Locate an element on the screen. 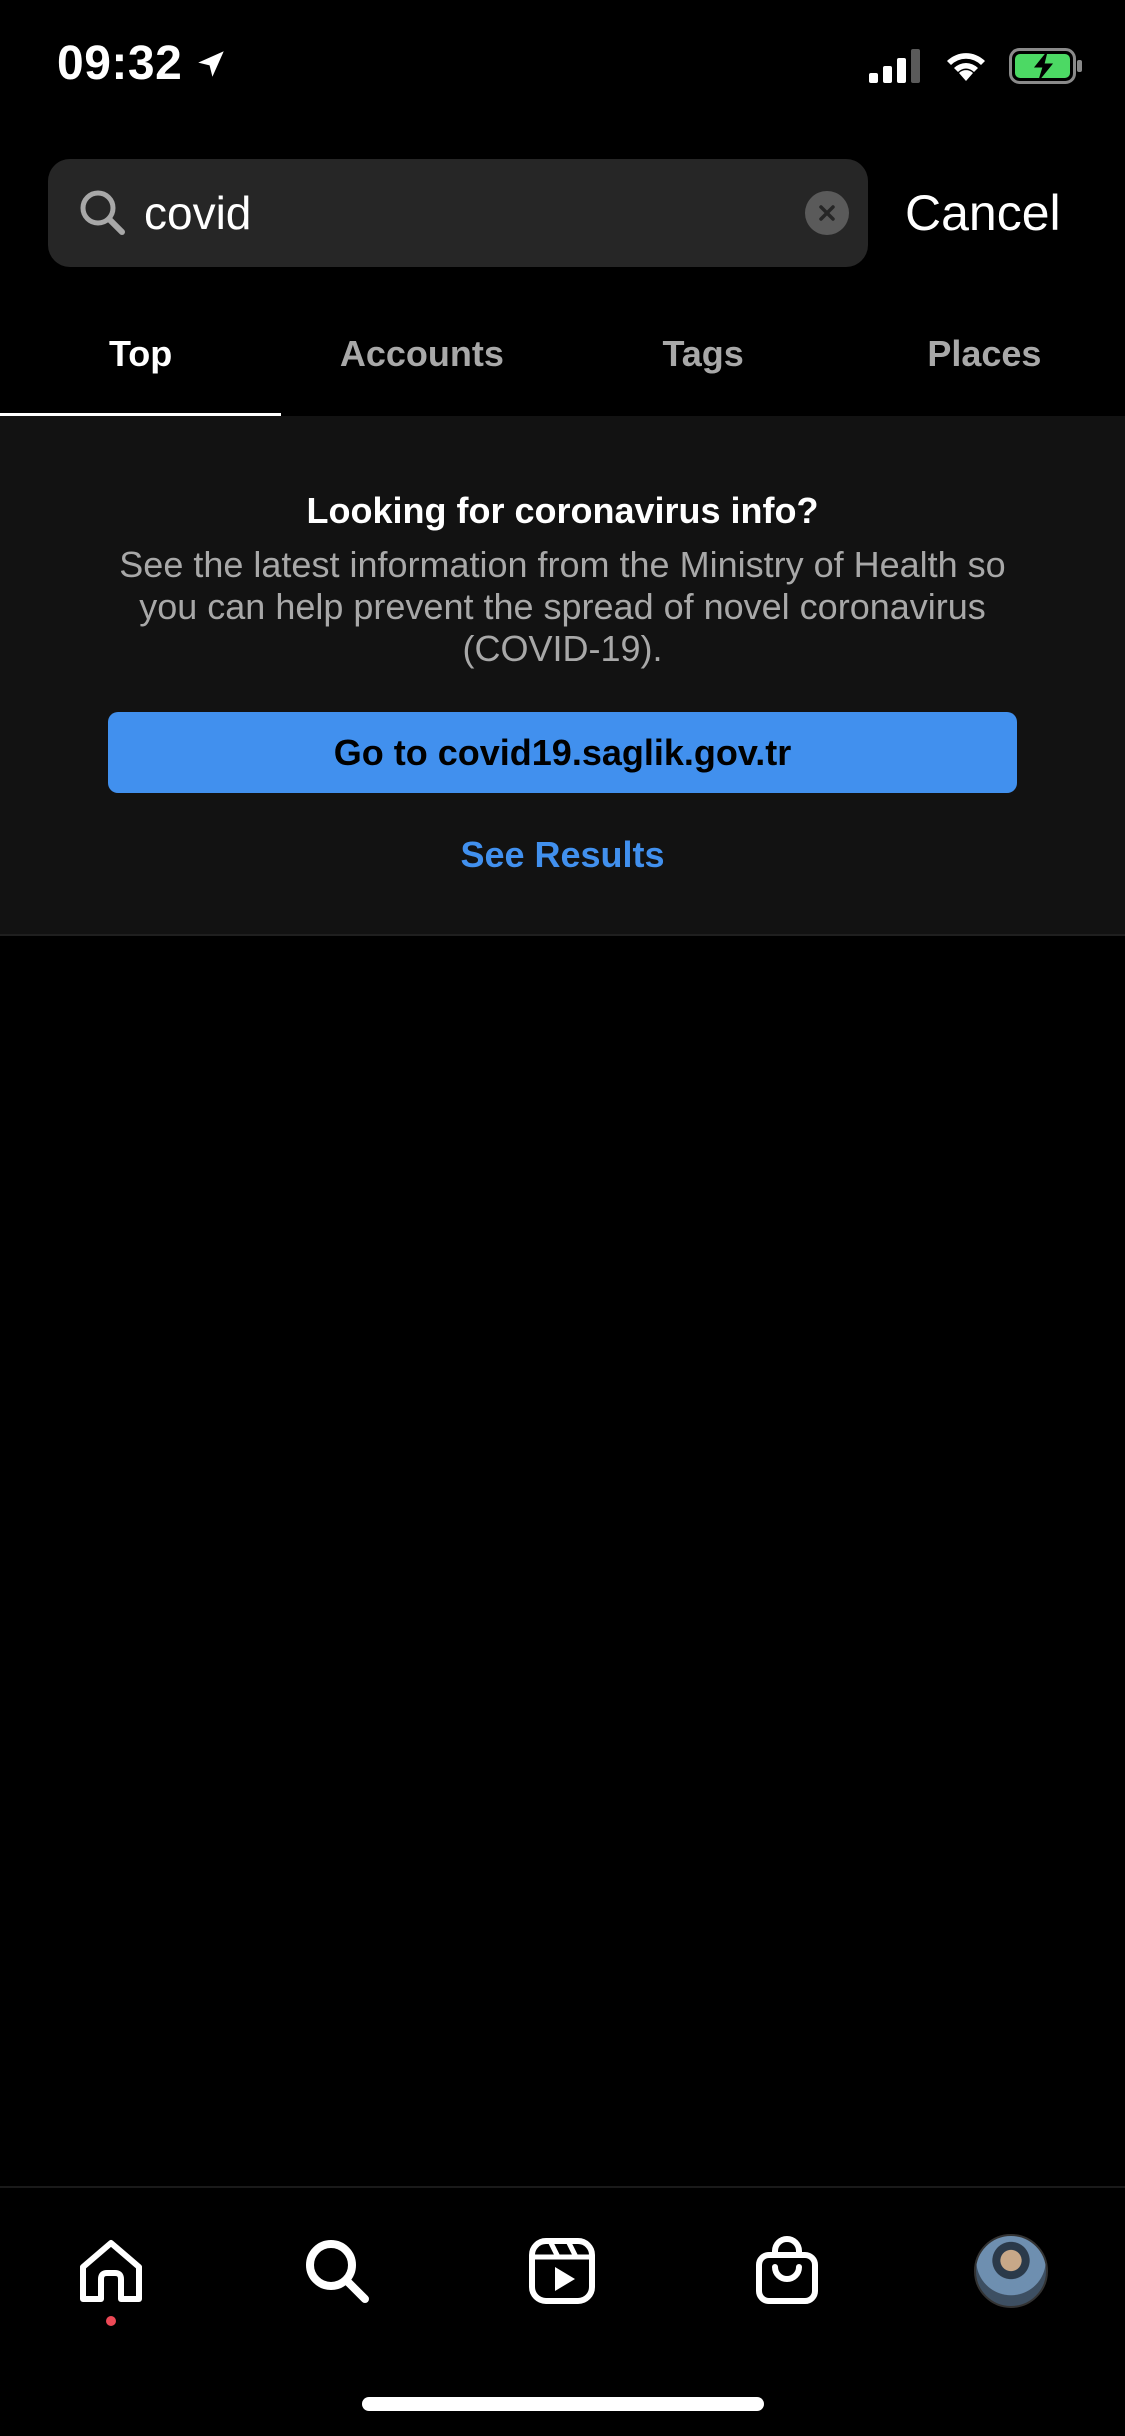  nav-shop-button is located at coordinates (787, 2271).